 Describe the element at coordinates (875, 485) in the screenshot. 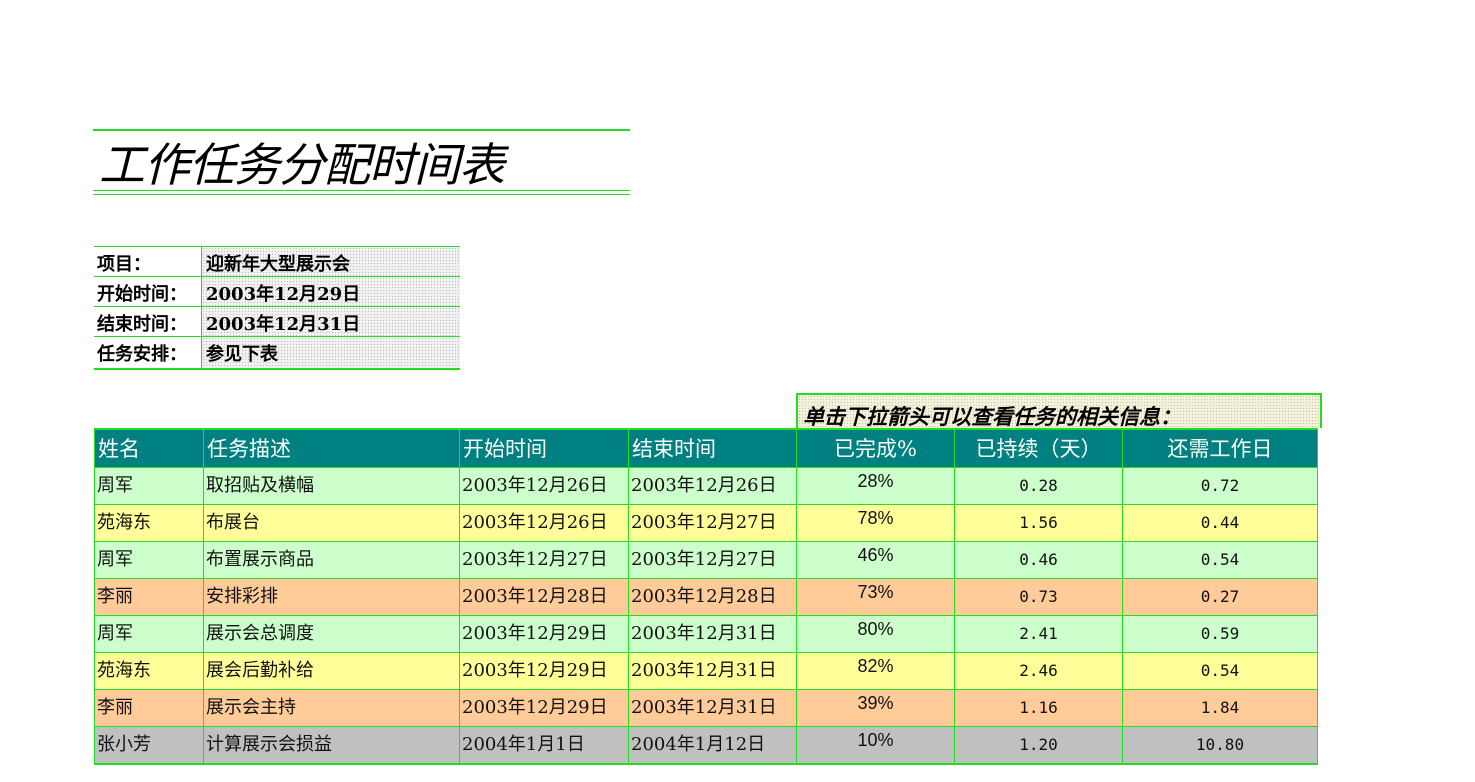

I see `cell-done: 28%` at that location.